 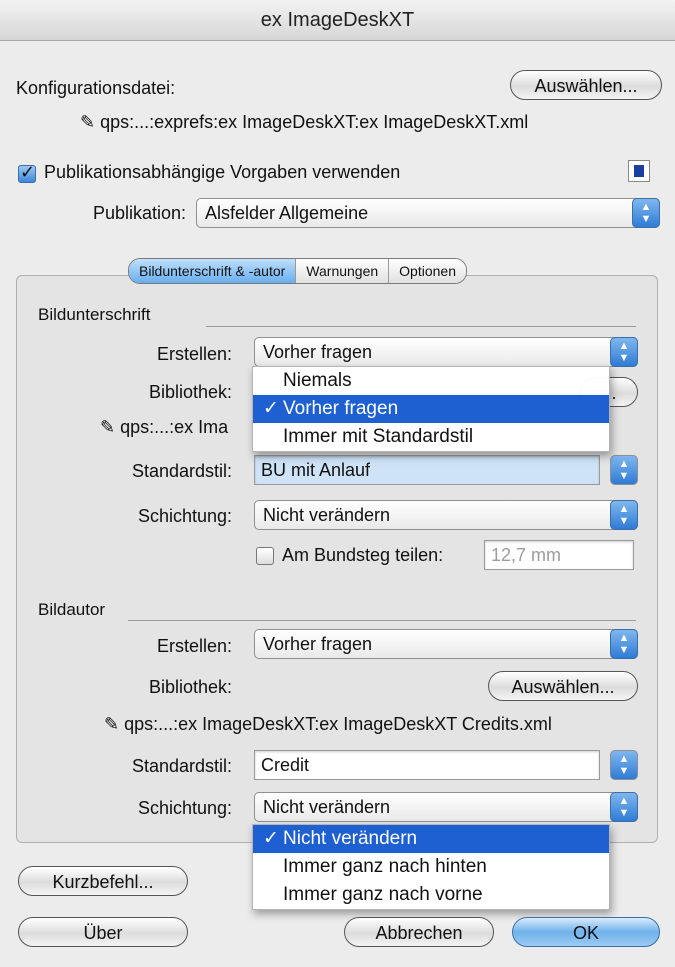 I want to click on author-style-stepper: ▲ ▼, so click(x=624, y=765).